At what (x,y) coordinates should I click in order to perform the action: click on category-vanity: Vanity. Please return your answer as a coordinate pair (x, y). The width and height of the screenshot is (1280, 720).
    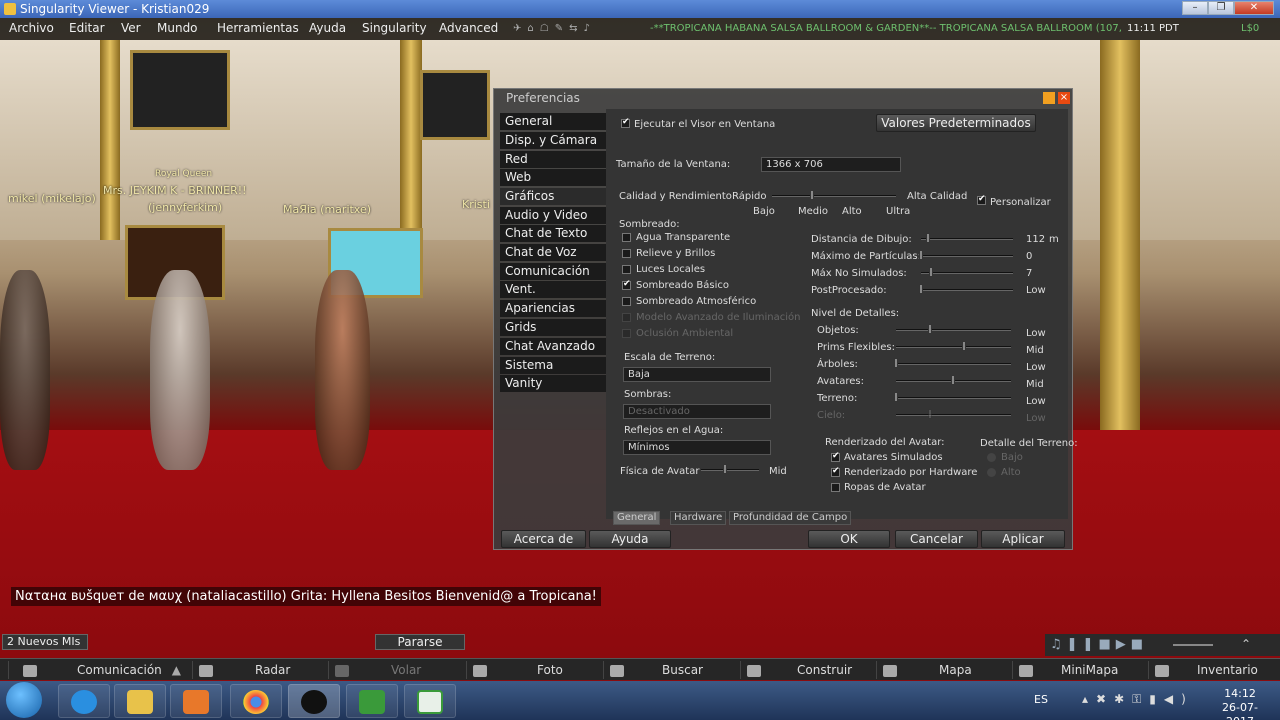
    Looking at the image, I should click on (553, 383).